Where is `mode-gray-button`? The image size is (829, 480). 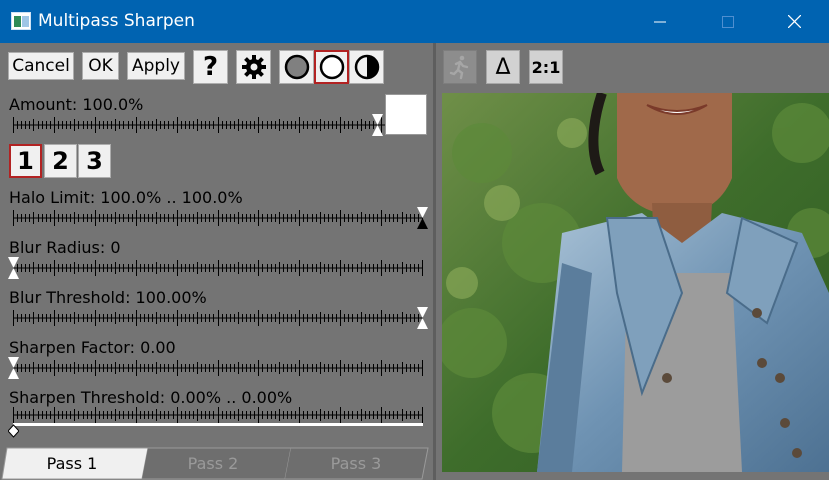 mode-gray-button is located at coordinates (296, 67).